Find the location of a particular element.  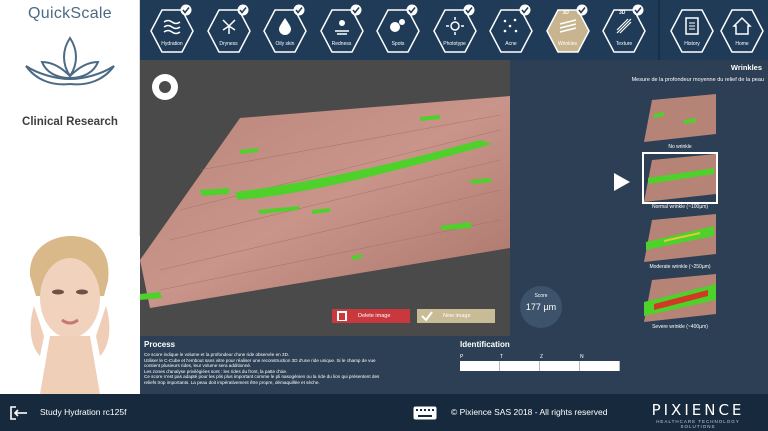

tab-acne: Acne is located at coordinates (511, 29).